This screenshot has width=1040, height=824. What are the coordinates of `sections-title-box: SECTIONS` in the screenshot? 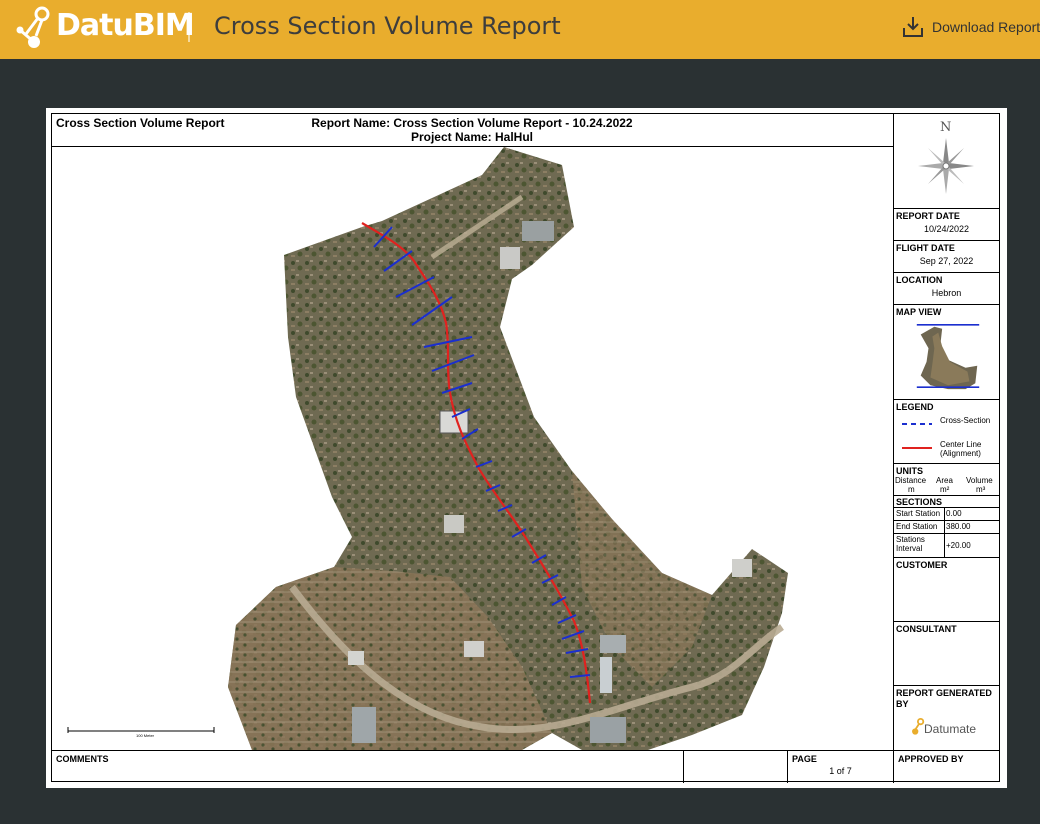 It's located at (946, 502).